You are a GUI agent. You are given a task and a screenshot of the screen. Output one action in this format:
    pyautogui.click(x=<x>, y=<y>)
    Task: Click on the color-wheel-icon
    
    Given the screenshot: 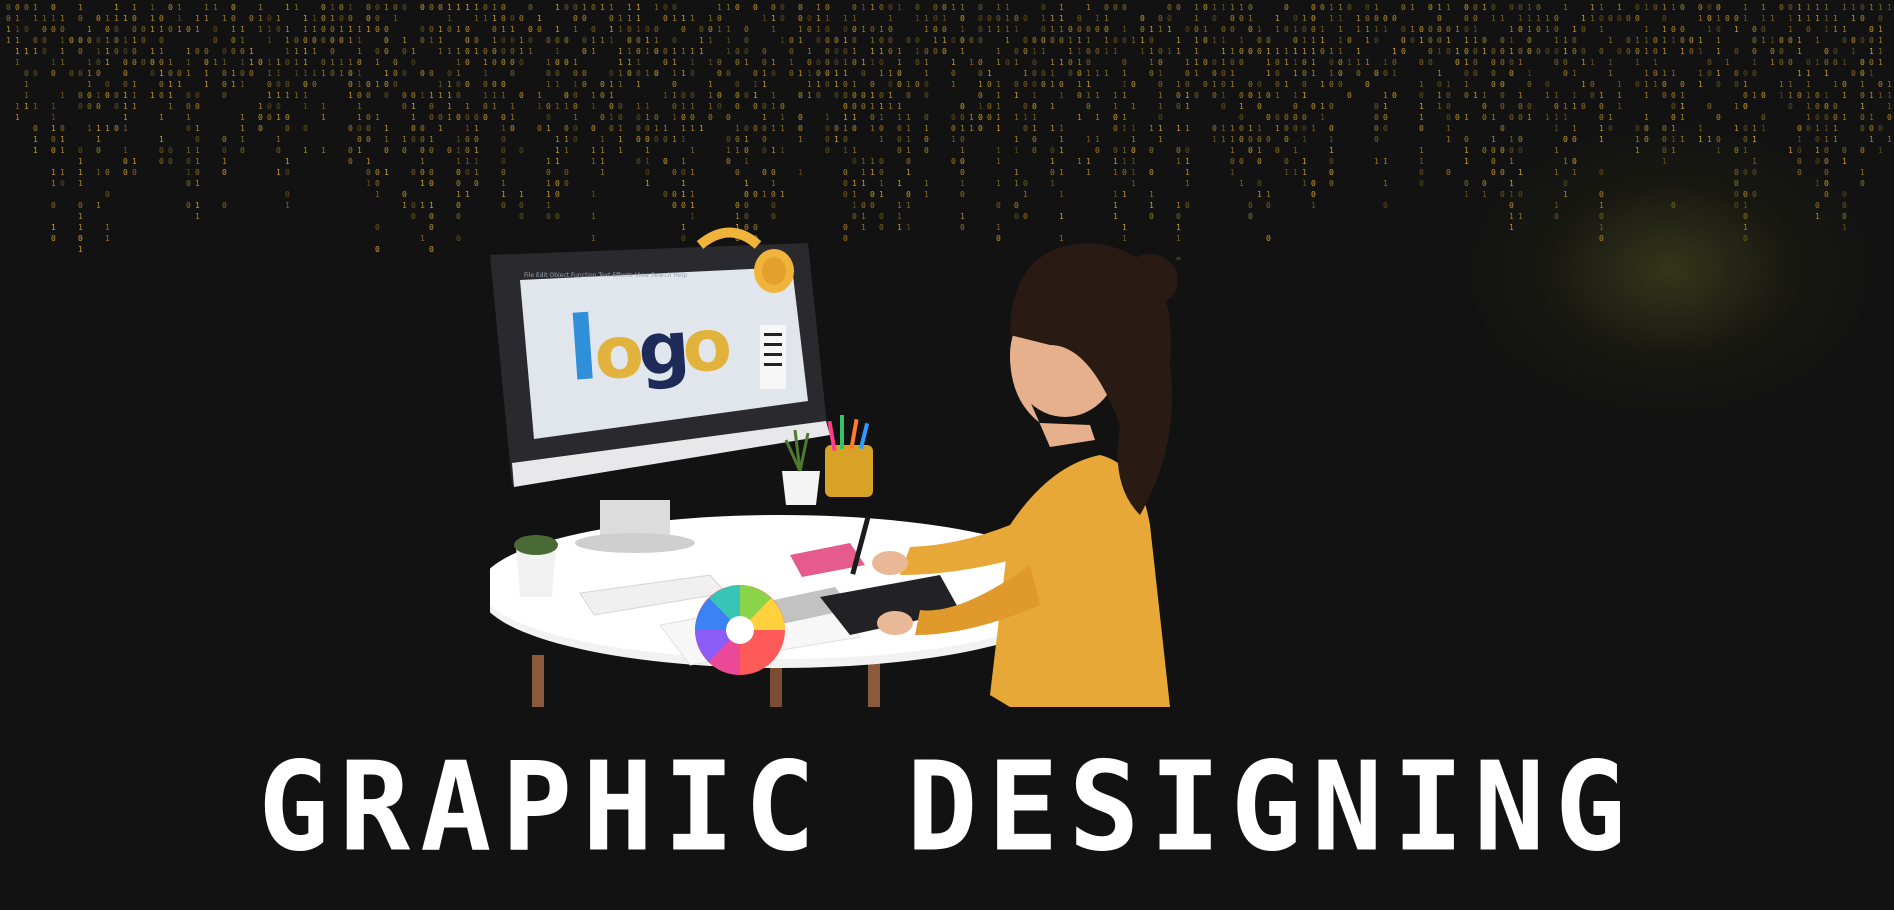 What is the action you would take?
    pyautogui.click(x=740, y=630)
    